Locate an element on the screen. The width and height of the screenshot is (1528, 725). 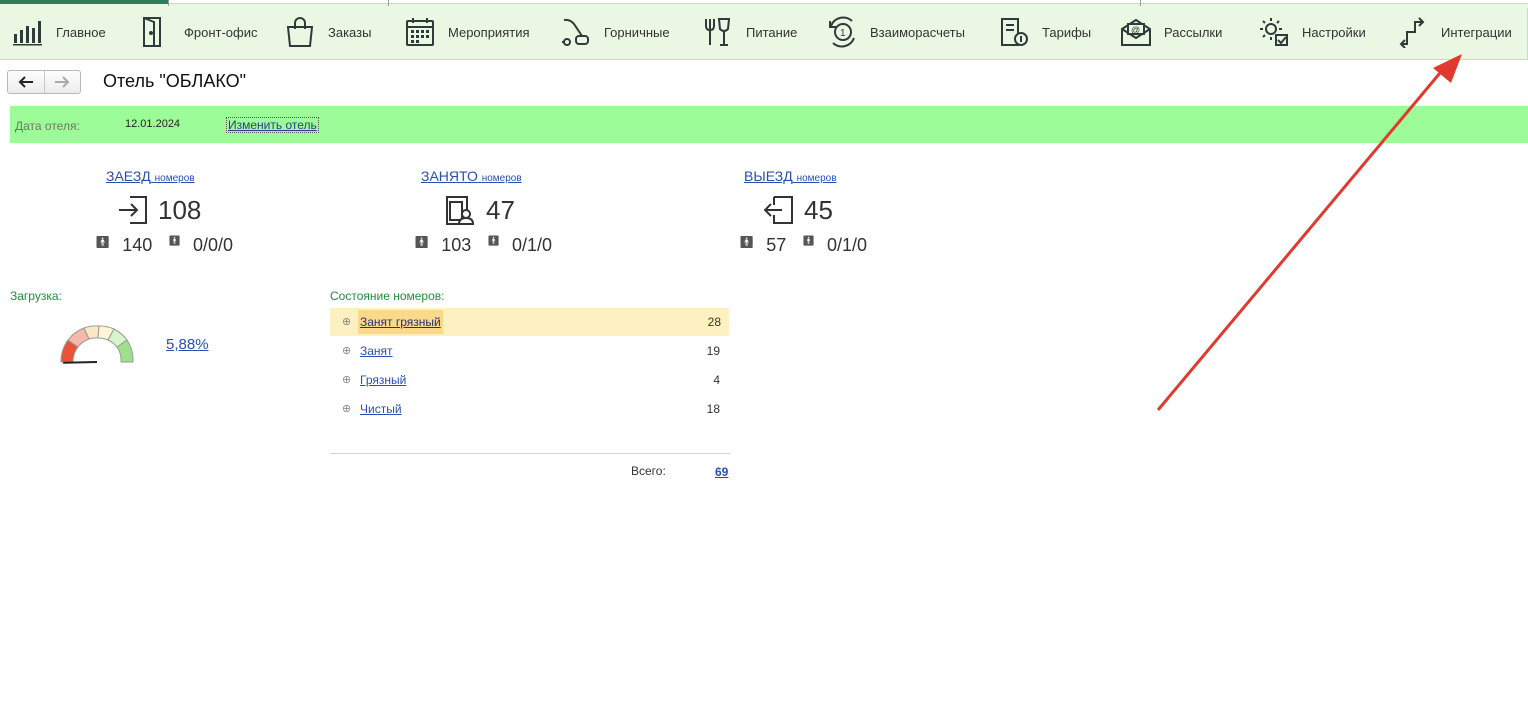
nav-item-main: Главное is located at coordinates (59, 32).